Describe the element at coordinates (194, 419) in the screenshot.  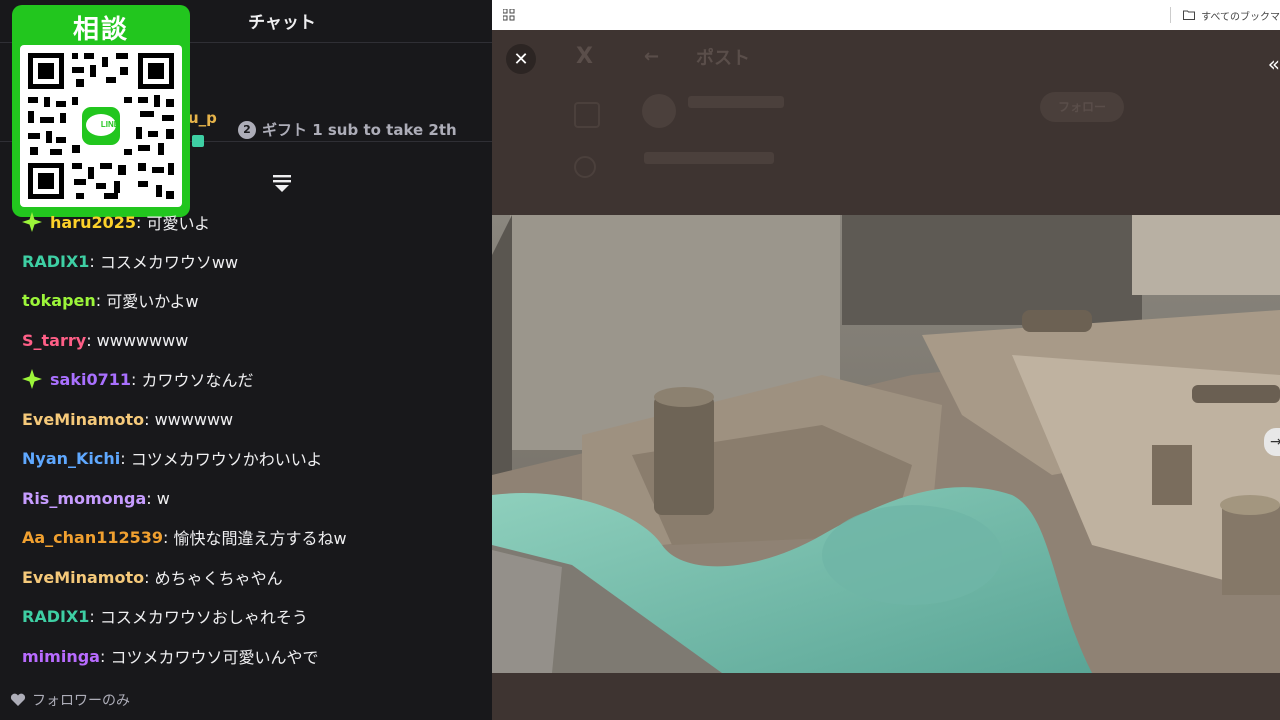
I see `chat-text: wwwwww` at that location.